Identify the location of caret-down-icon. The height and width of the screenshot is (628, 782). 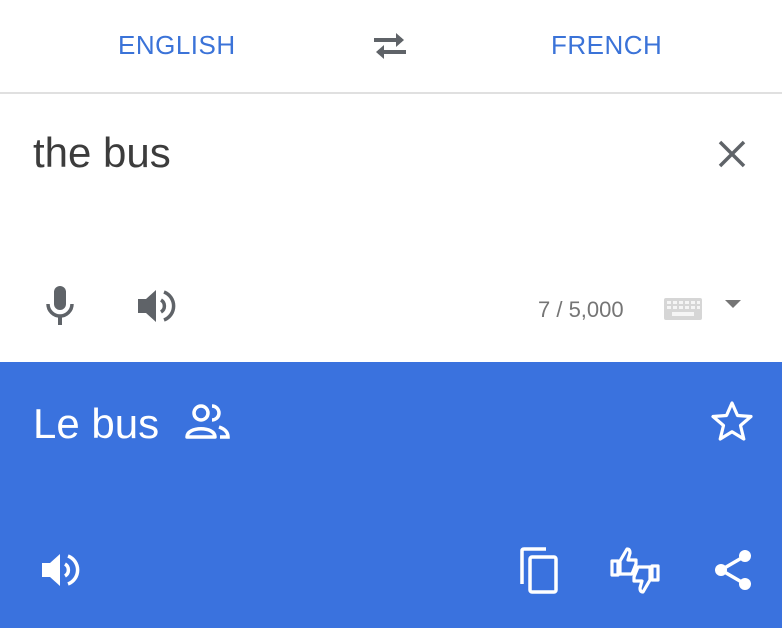
(733, 304).